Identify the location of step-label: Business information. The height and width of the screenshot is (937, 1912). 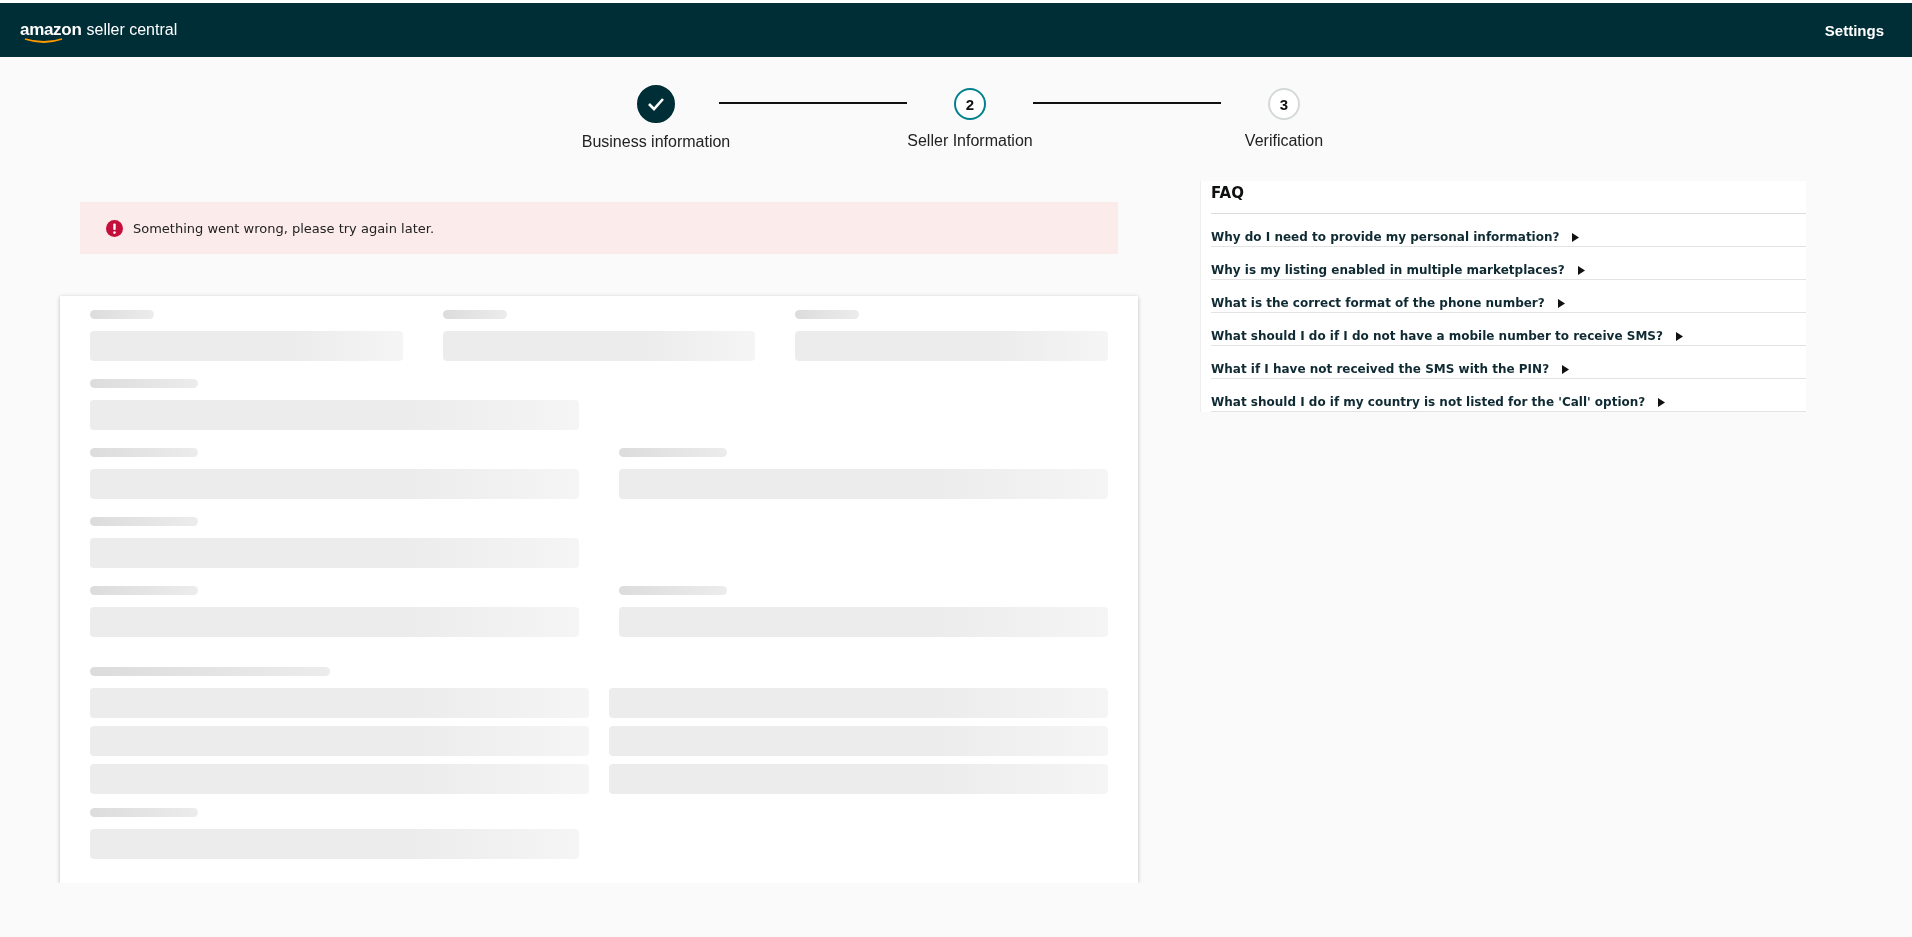
(656, 142).